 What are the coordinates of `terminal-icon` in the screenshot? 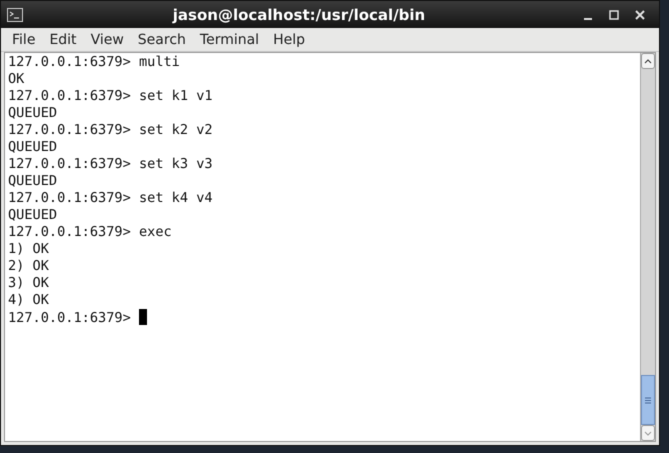 It's located at (15, 15).